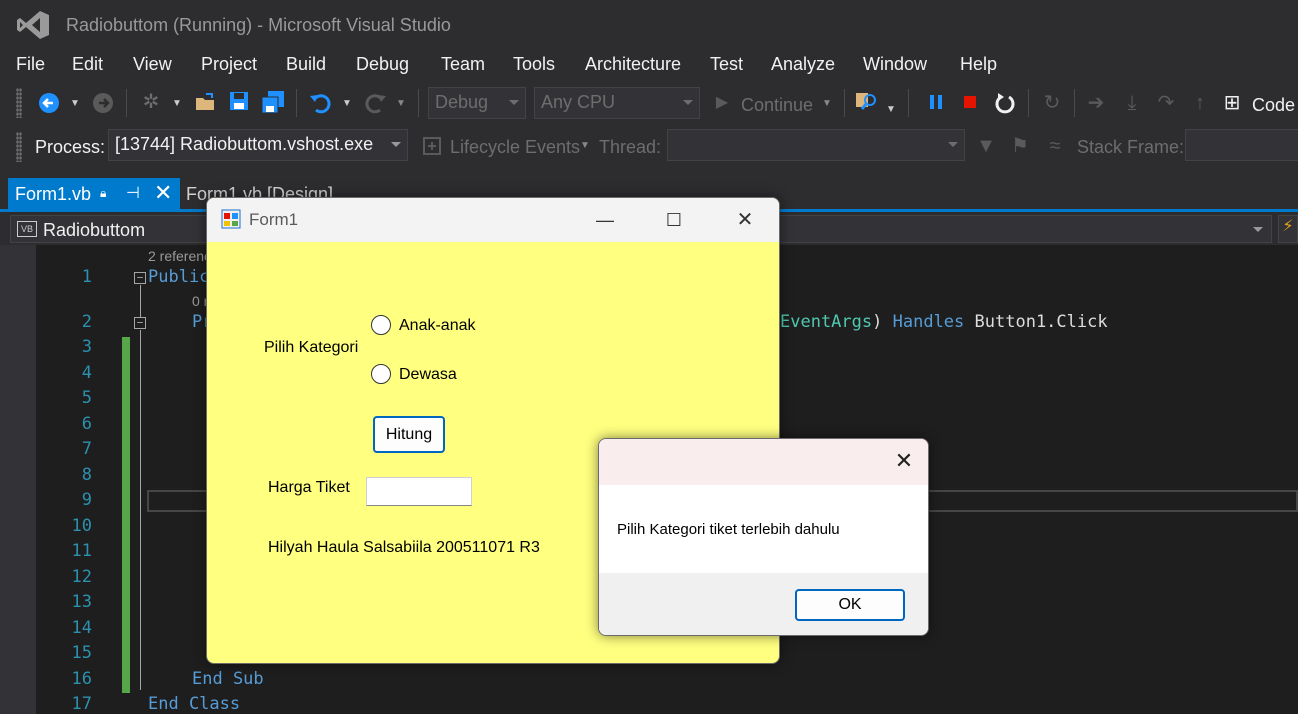 The width and height of the screenshot is (1298, 714). What do you see at coordinates (432, 146) in the screenshot?
I see `lifecycle-events-icon` at bounding box center [432, 146].